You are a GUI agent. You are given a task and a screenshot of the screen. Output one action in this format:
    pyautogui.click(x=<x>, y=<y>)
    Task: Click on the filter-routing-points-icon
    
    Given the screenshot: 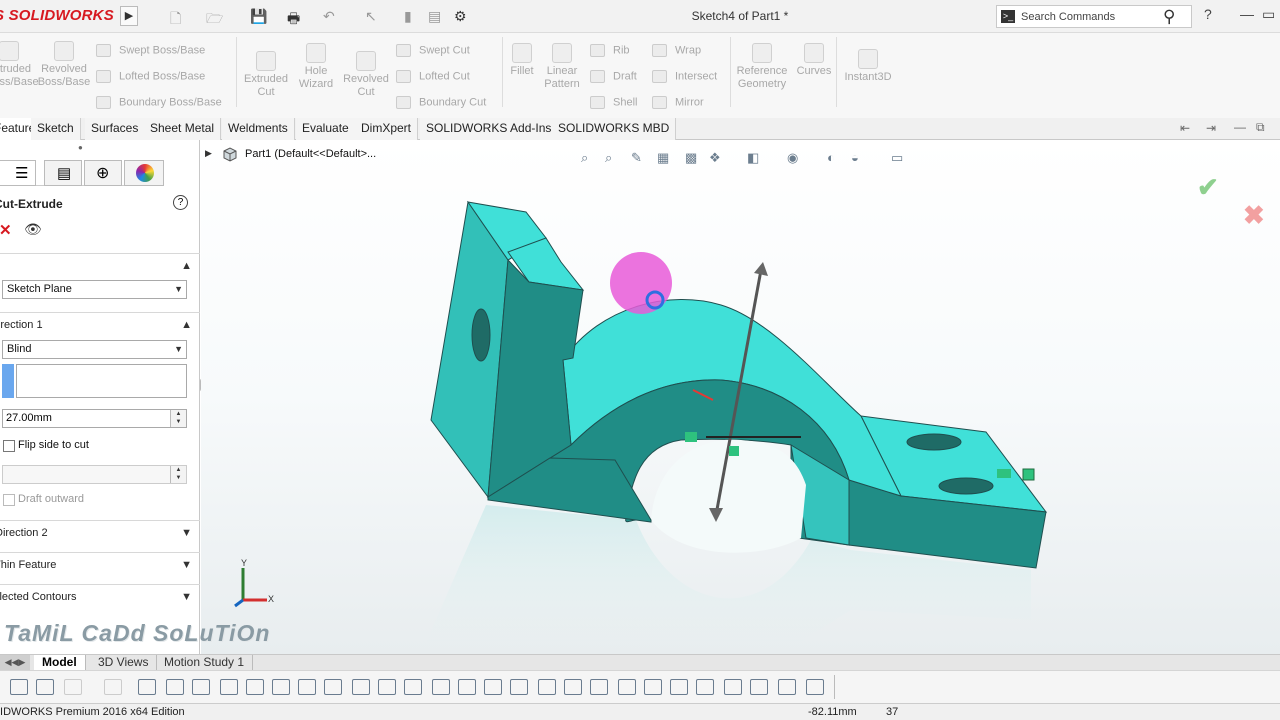 What is the action you would take?
    pyautogui.click(x=733, y=687)
    